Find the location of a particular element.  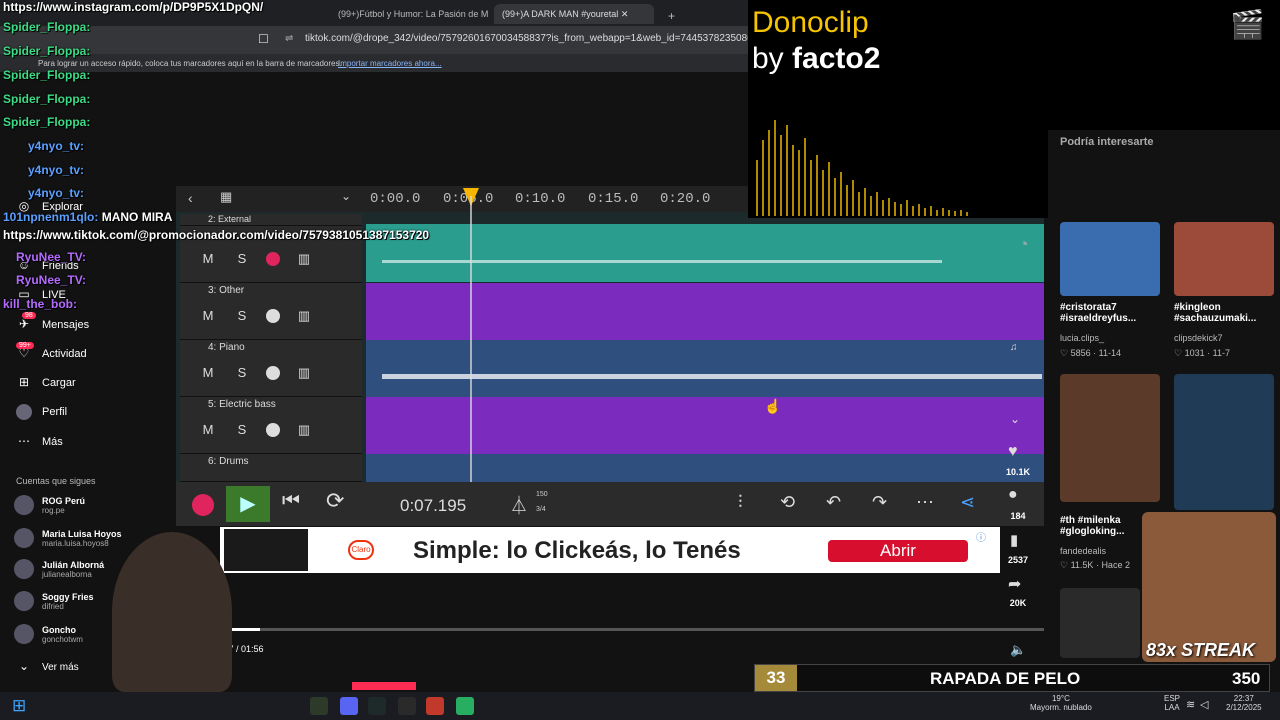

site-info-icon: ⇌ is located at coordinates (289, 38).